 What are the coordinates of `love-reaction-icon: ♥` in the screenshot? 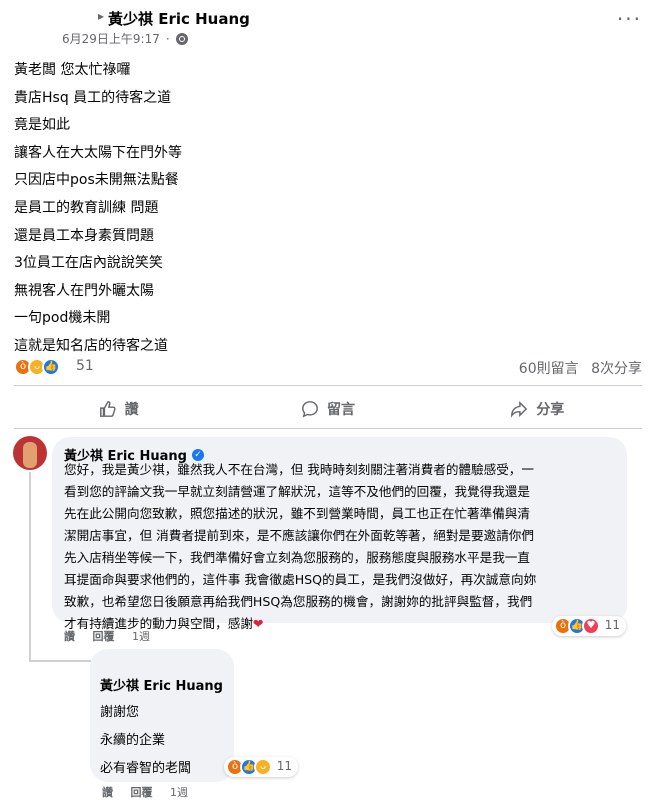 It's located at (591, 626).